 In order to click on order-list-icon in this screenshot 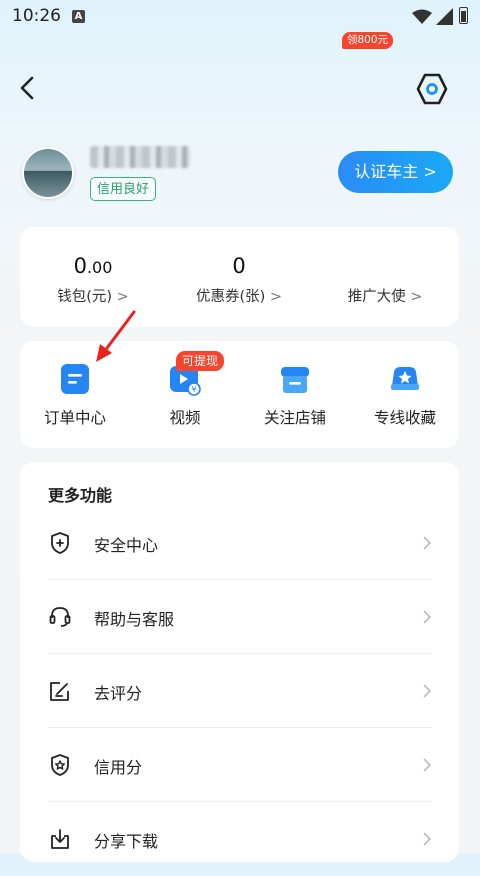, I will do `click(75, 379)`.